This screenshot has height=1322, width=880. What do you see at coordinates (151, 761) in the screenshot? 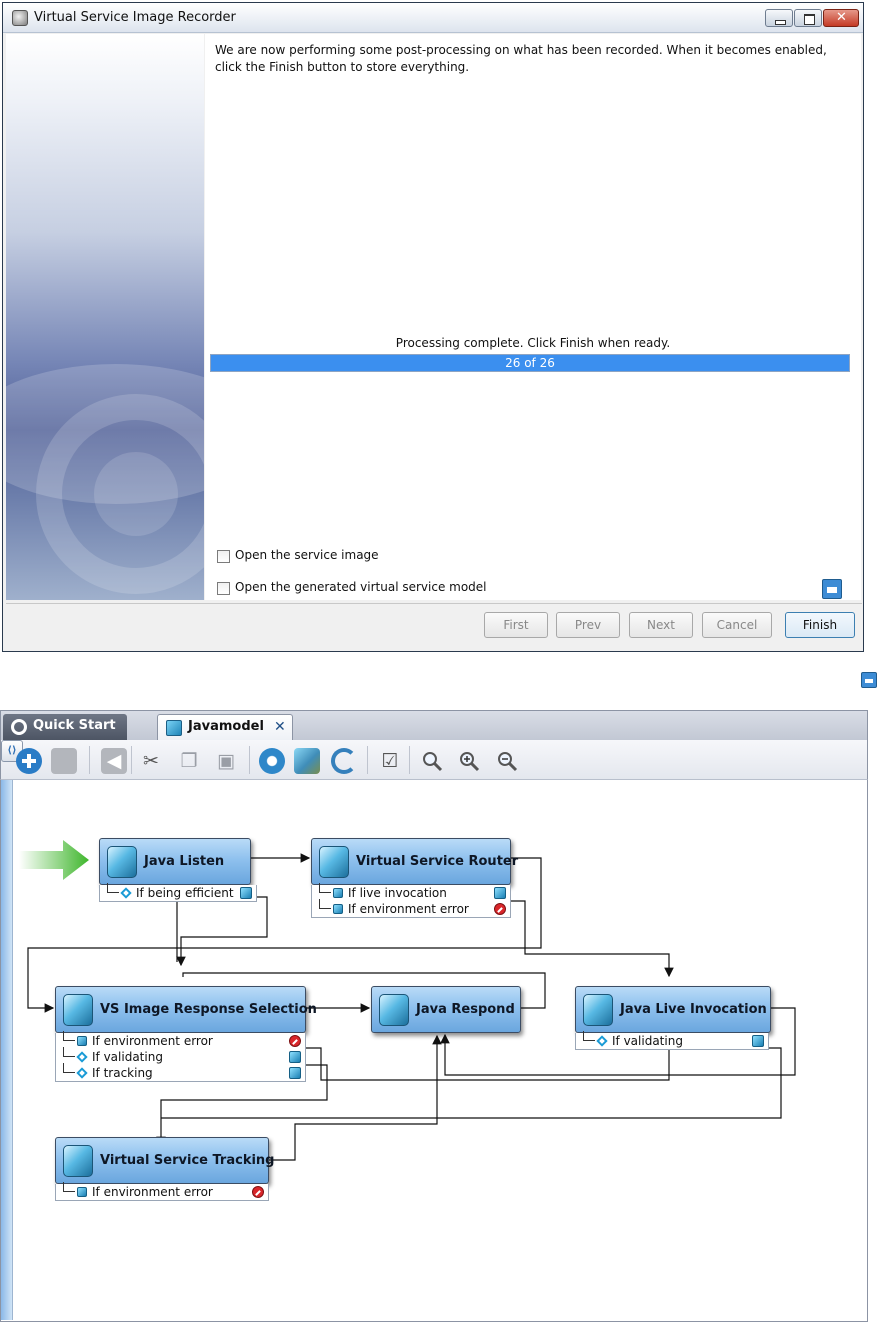
I see `cut-icon: ✂` at bounding box center [151, 761].